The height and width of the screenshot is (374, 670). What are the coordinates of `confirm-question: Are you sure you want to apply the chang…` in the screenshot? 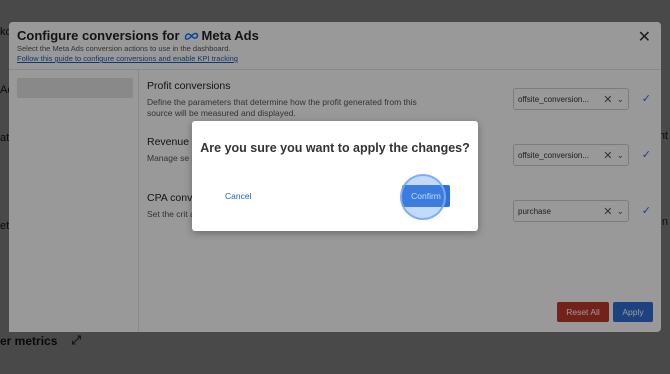 It's located at (335, 148).